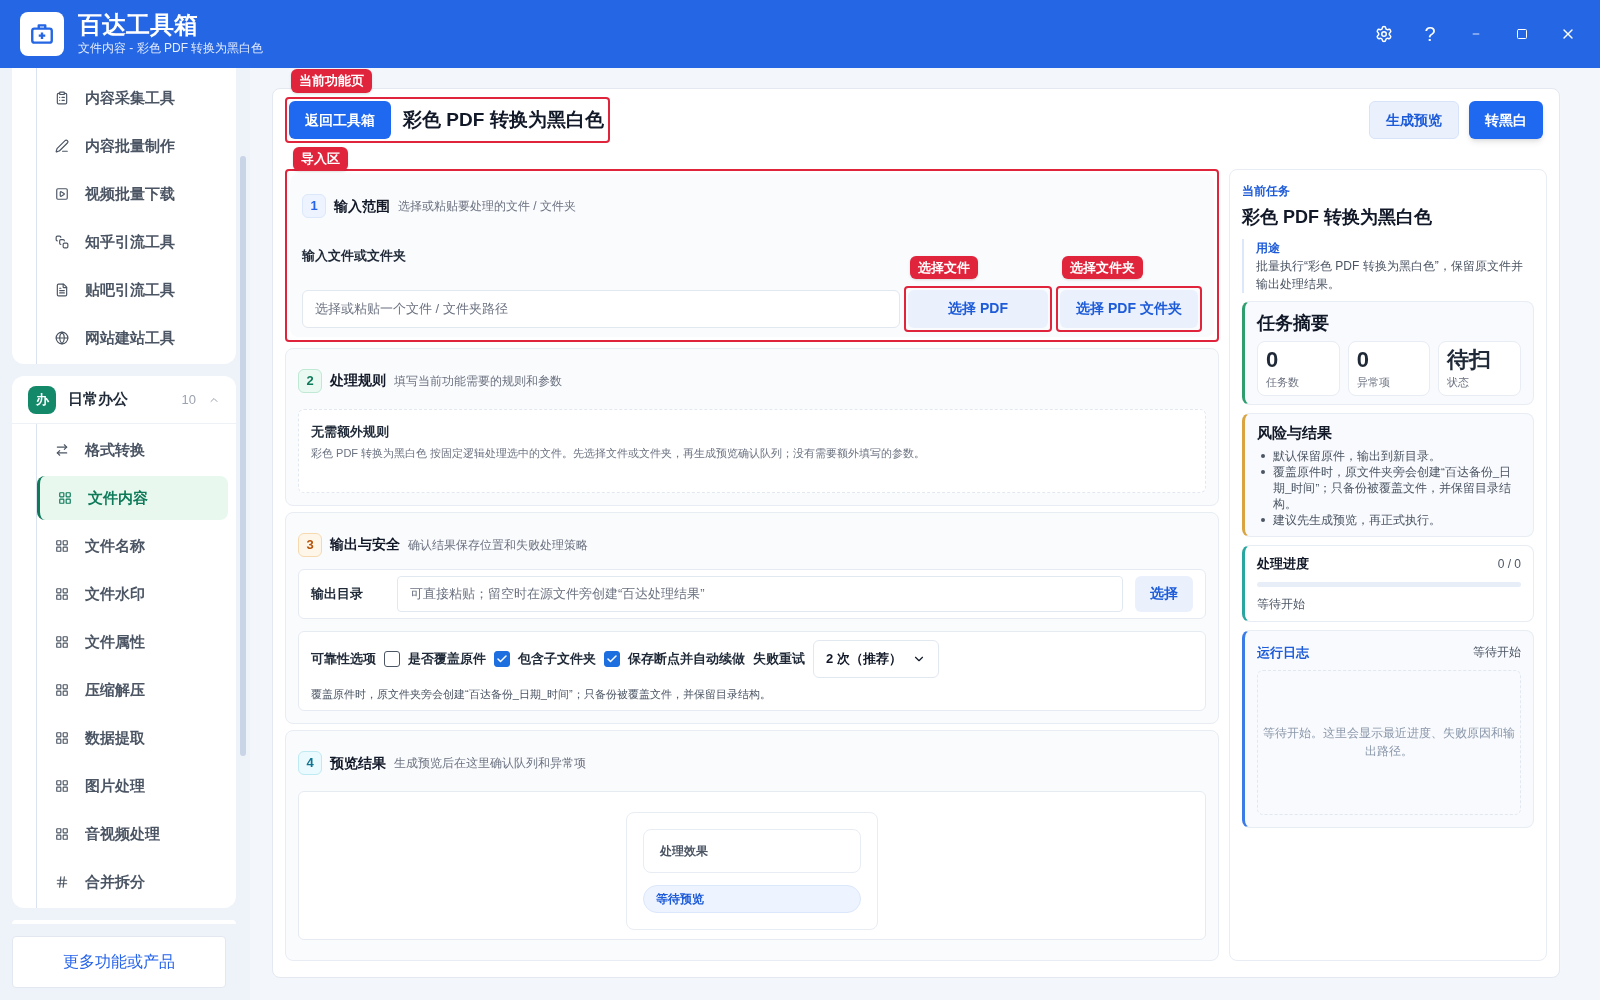 The image size is (1600, 1000). What do you see at coordinates (1390, 275) in the screenshot?
I see `purpose-text: 批量执行“彩色 PDF 转换为黑白色”，保留原文件并输出处理结果。` at bounding box center [1390, 275].